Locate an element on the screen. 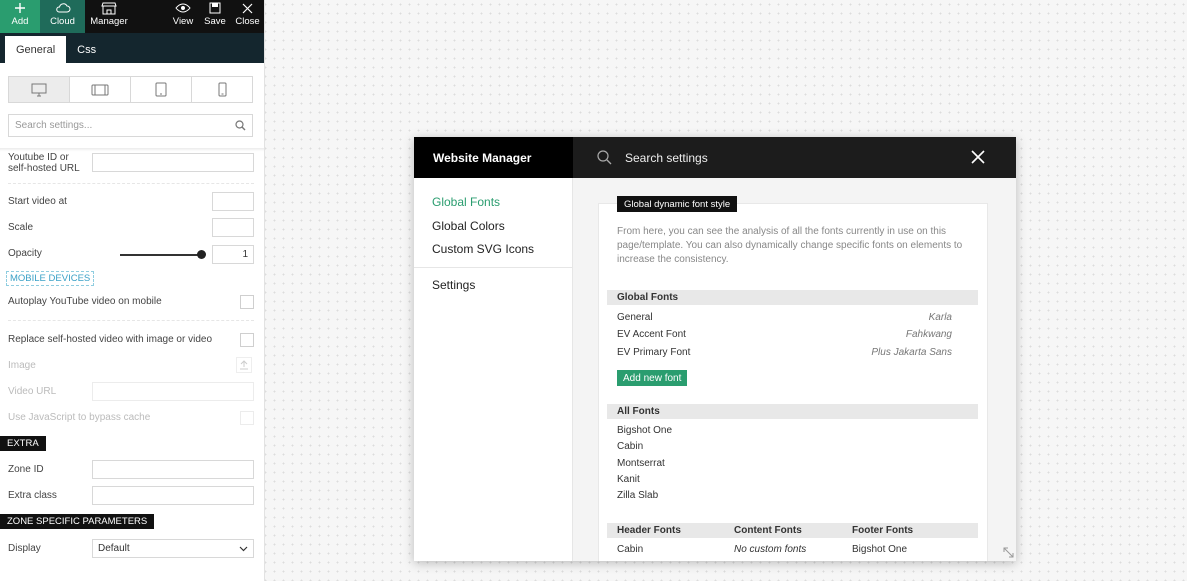 The height and width of the screenshot is (581, 1187). scale-label: Scale is located at coordinates (21, 227).